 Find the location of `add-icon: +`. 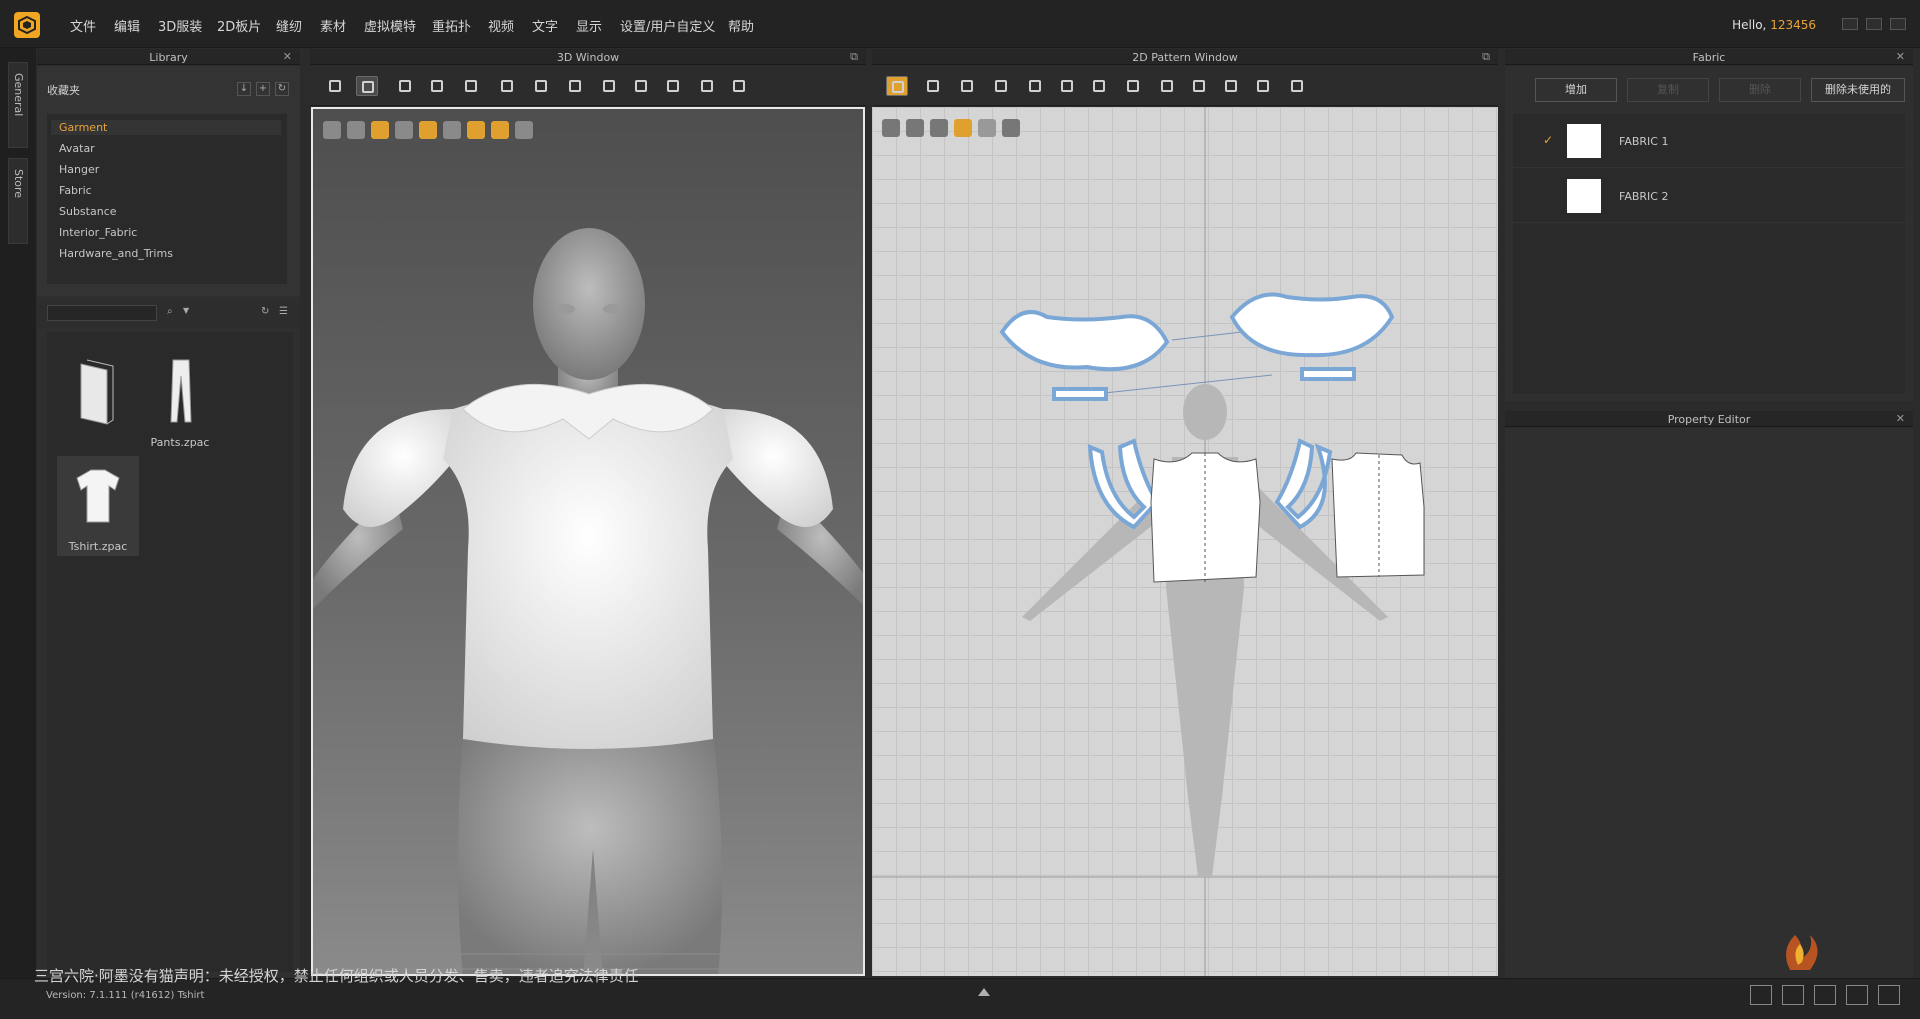

add-icon: + is located at coordinates (263, 89).